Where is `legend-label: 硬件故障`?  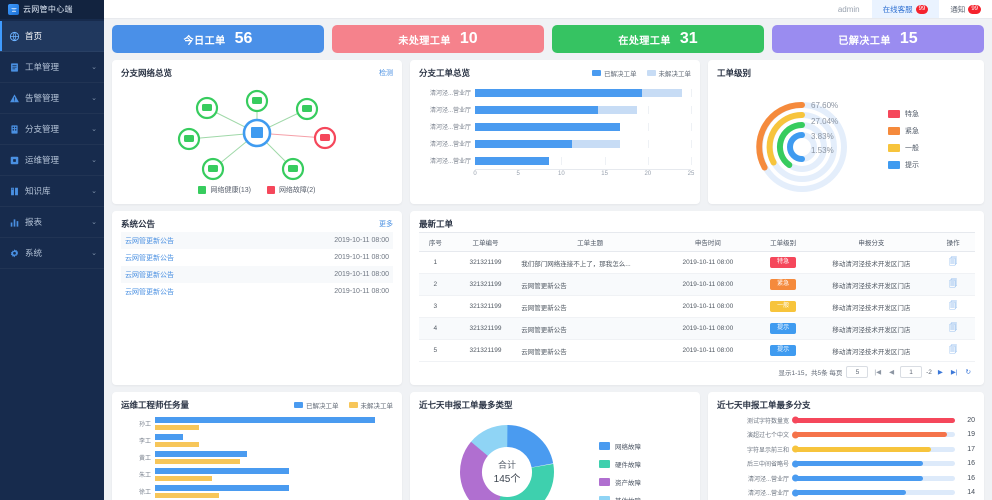 legend-label: 硬件故障 is located at coordinates (628, 465).